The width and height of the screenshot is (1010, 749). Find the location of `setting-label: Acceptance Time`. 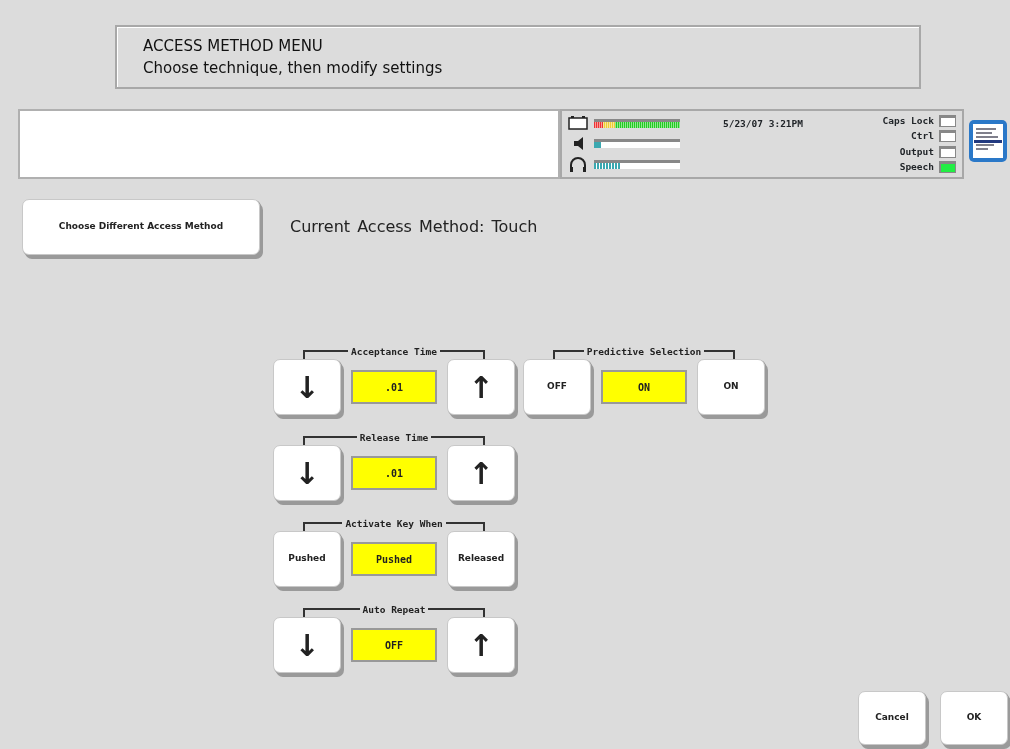

setting-label: Acceptance Time is located at coordinates (394, 352).